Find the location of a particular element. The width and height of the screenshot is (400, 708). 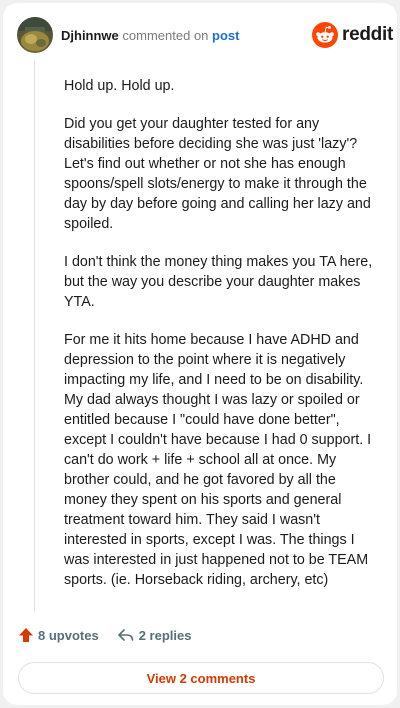

comment-paragraph: Hold up. Hold up. is located at coordinates (119, 86).